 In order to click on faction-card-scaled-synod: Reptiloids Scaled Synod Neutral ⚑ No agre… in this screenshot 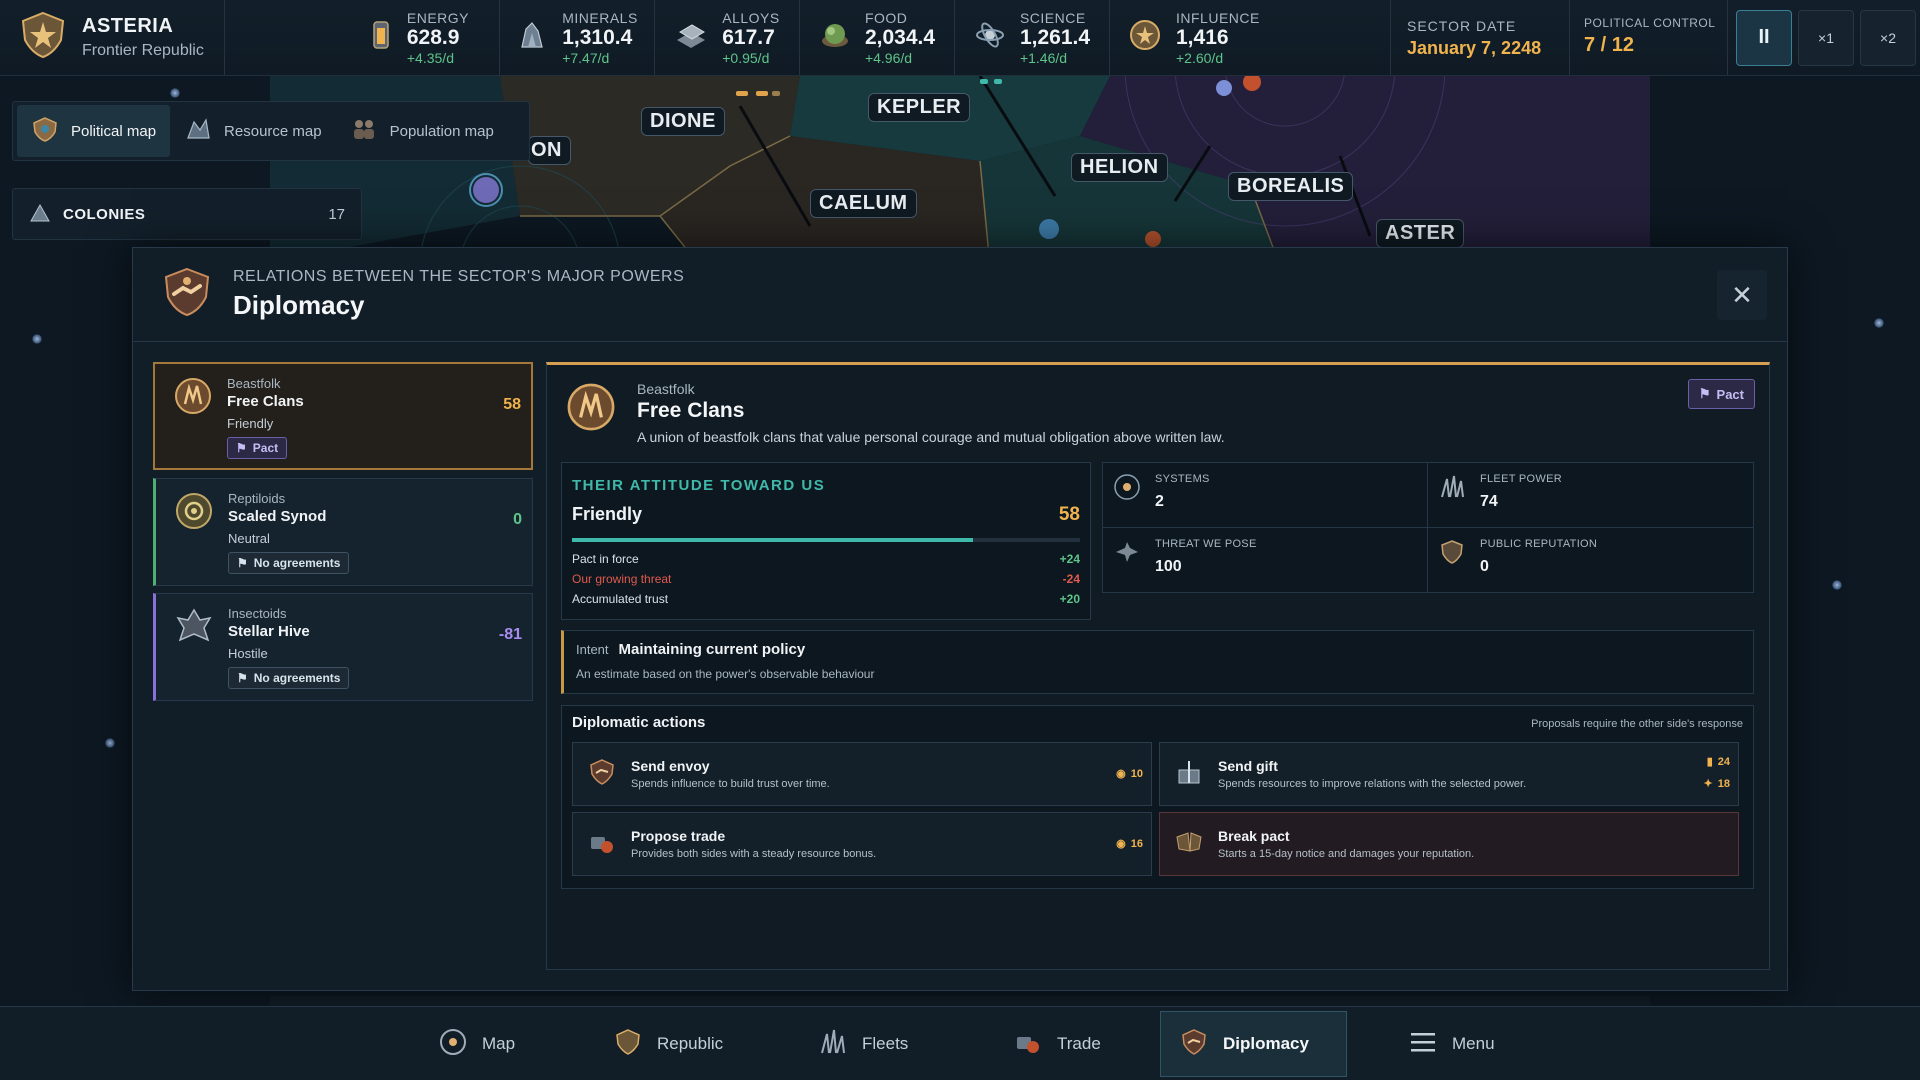, I will do `click(343, 532)`.